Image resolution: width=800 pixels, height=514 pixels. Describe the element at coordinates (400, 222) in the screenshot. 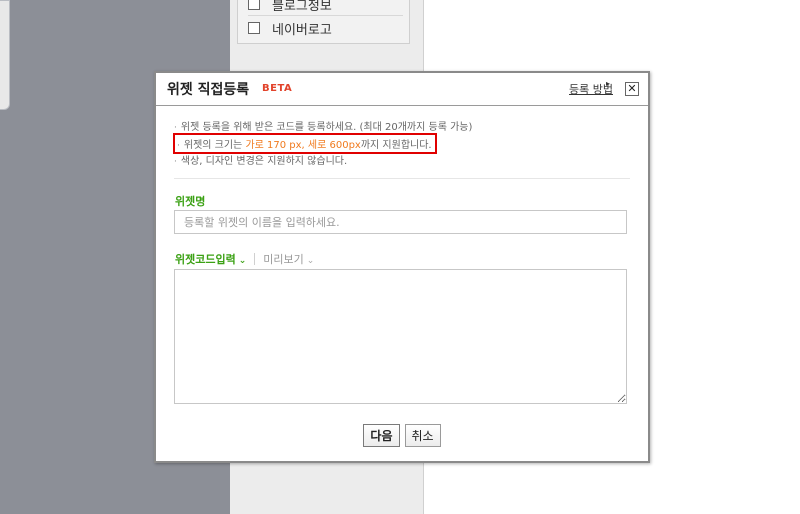

I see `widget-name-input` at that location.